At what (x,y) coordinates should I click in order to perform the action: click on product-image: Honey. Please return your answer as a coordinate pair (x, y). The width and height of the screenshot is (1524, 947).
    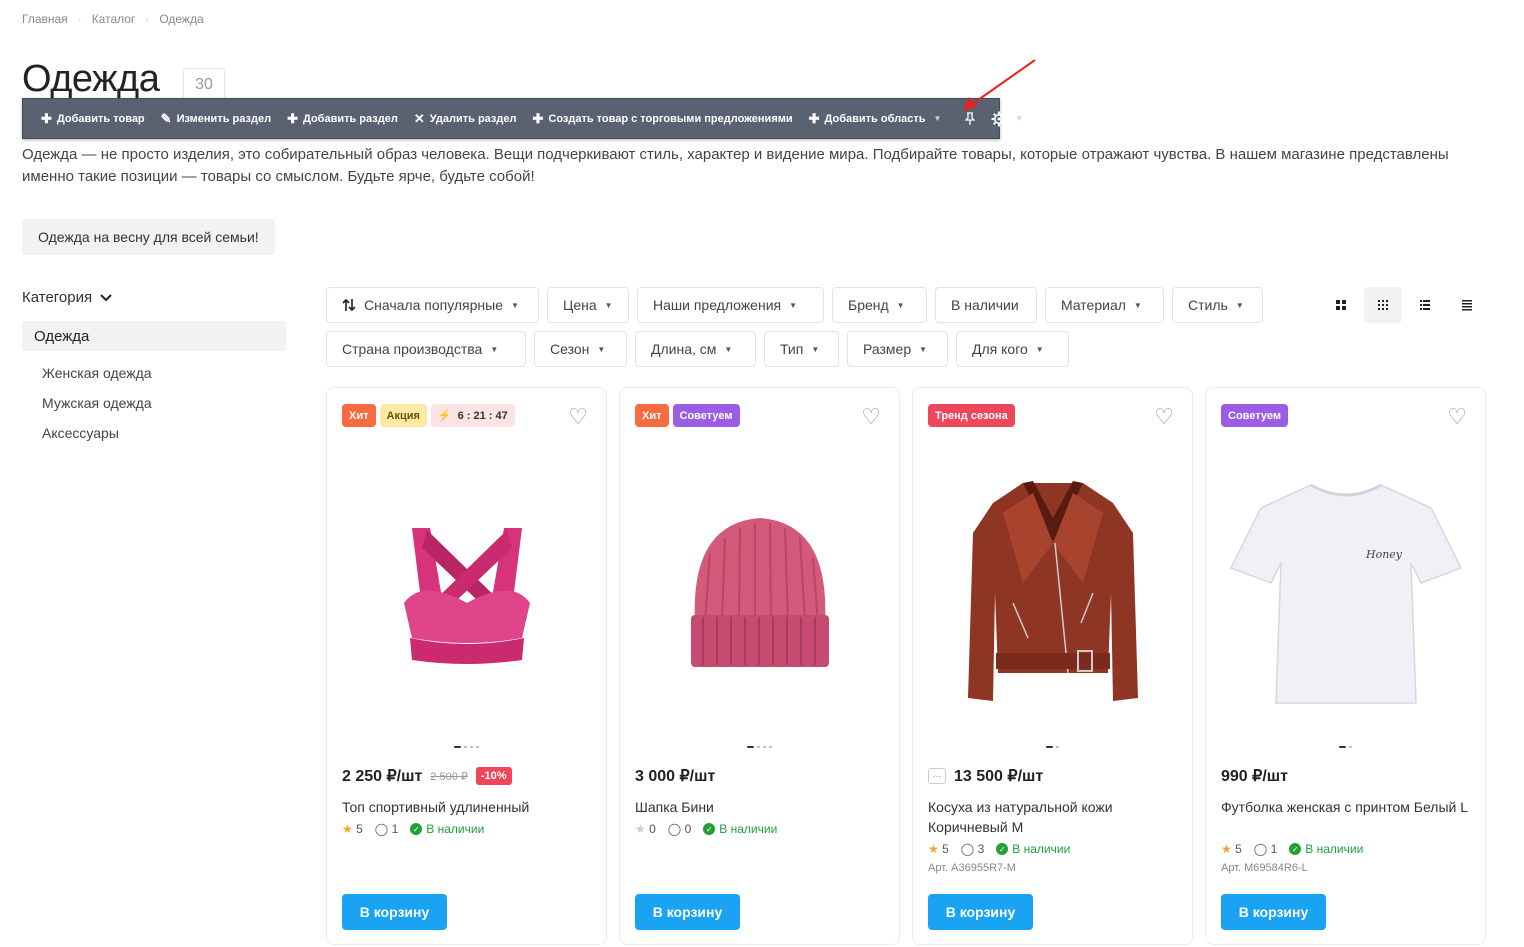
    Looking at the image, I should click on (1346, 593).